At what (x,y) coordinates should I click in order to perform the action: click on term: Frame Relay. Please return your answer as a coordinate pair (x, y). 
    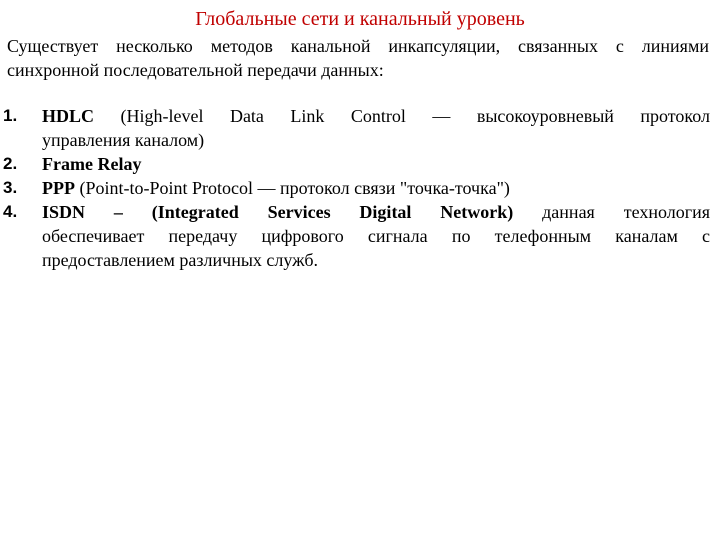
    Looking at the image, I should click on (92, 164).